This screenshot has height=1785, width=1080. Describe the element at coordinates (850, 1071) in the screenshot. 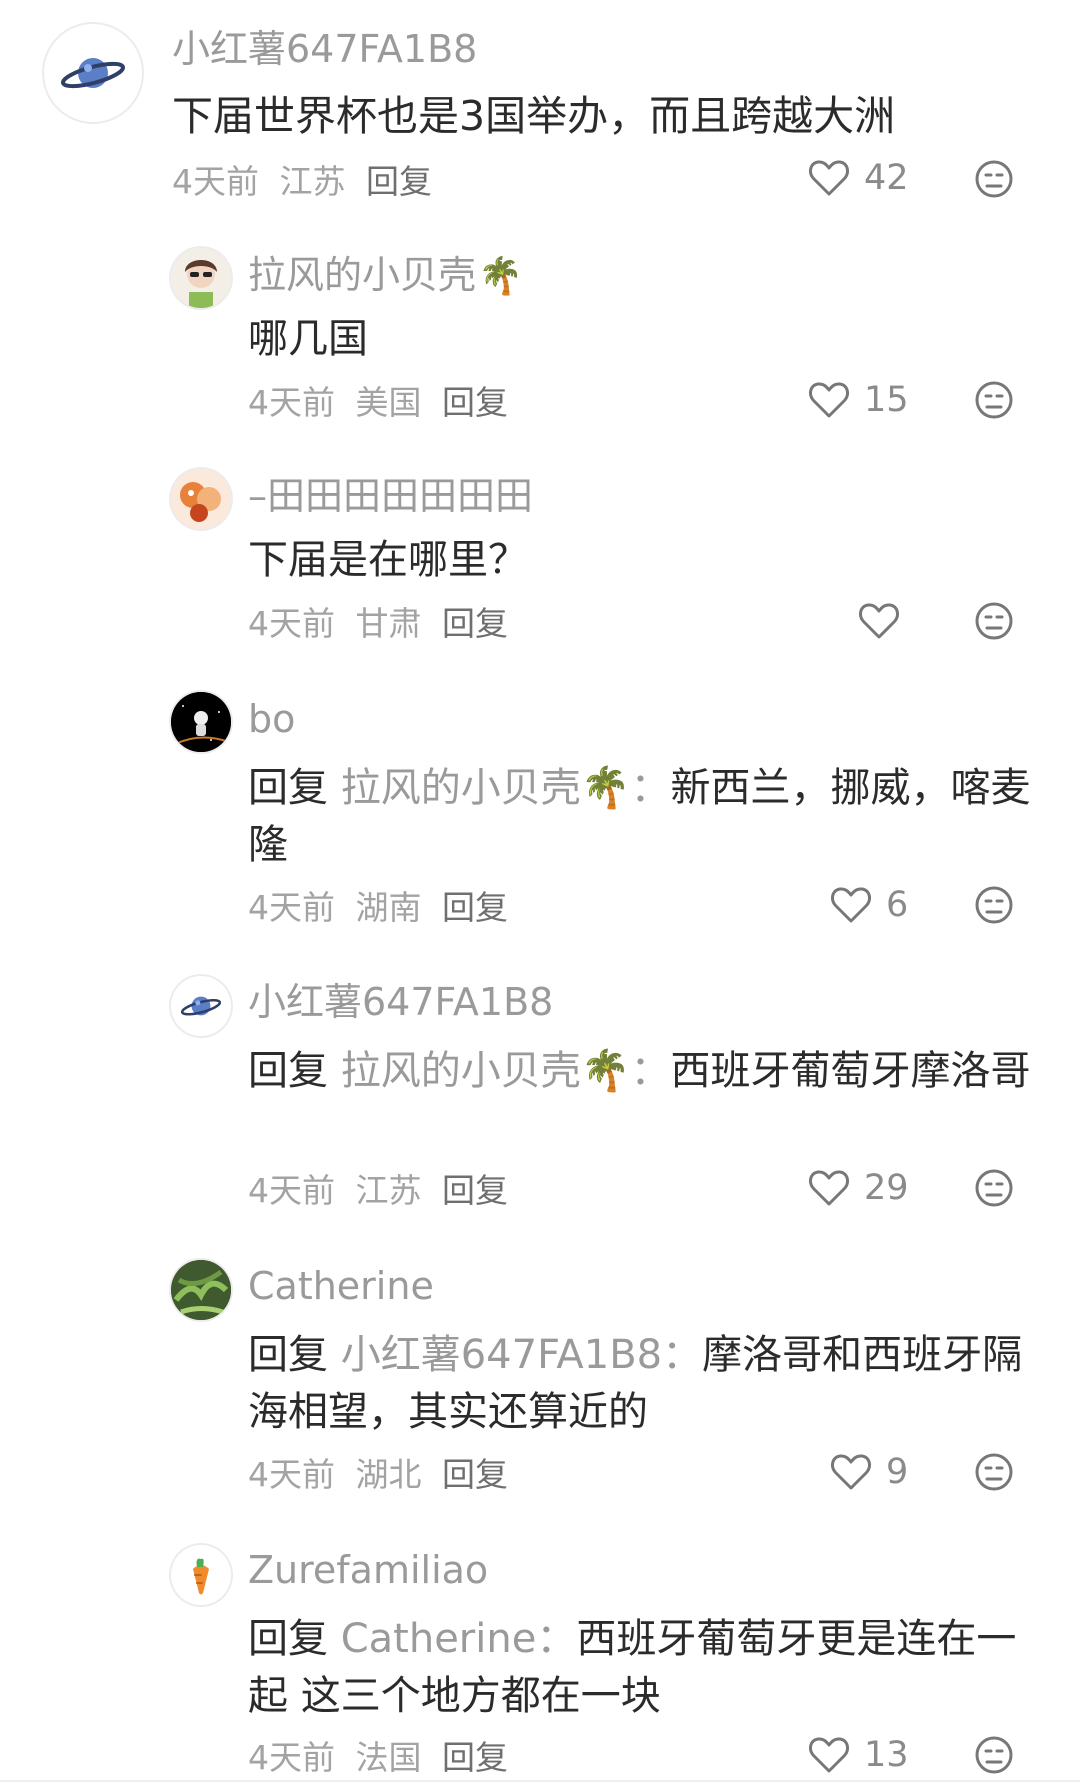

I see `comment-body: 西班牙葡萄牙摩洛哥` at that location.